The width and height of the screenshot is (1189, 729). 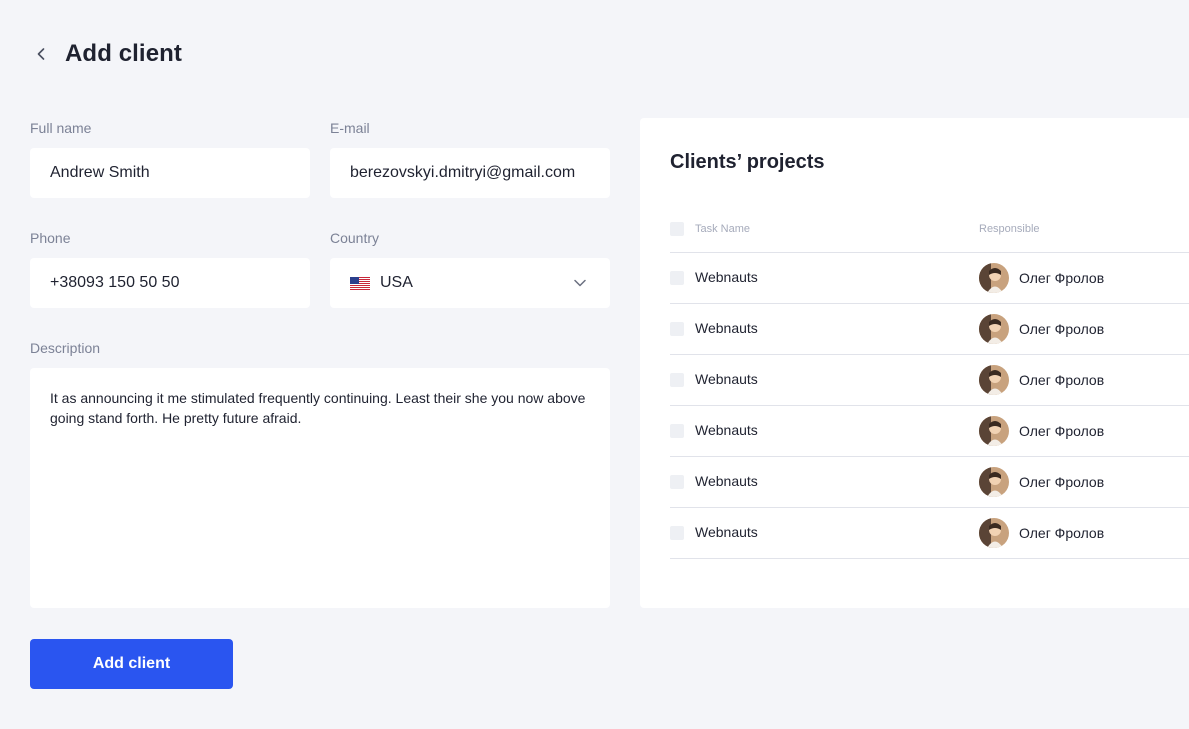 What do you see at coordinates (100, 172) in the screenshot?
I see `full-name-value: Andrew Smith` at bounding box center [100, 172].